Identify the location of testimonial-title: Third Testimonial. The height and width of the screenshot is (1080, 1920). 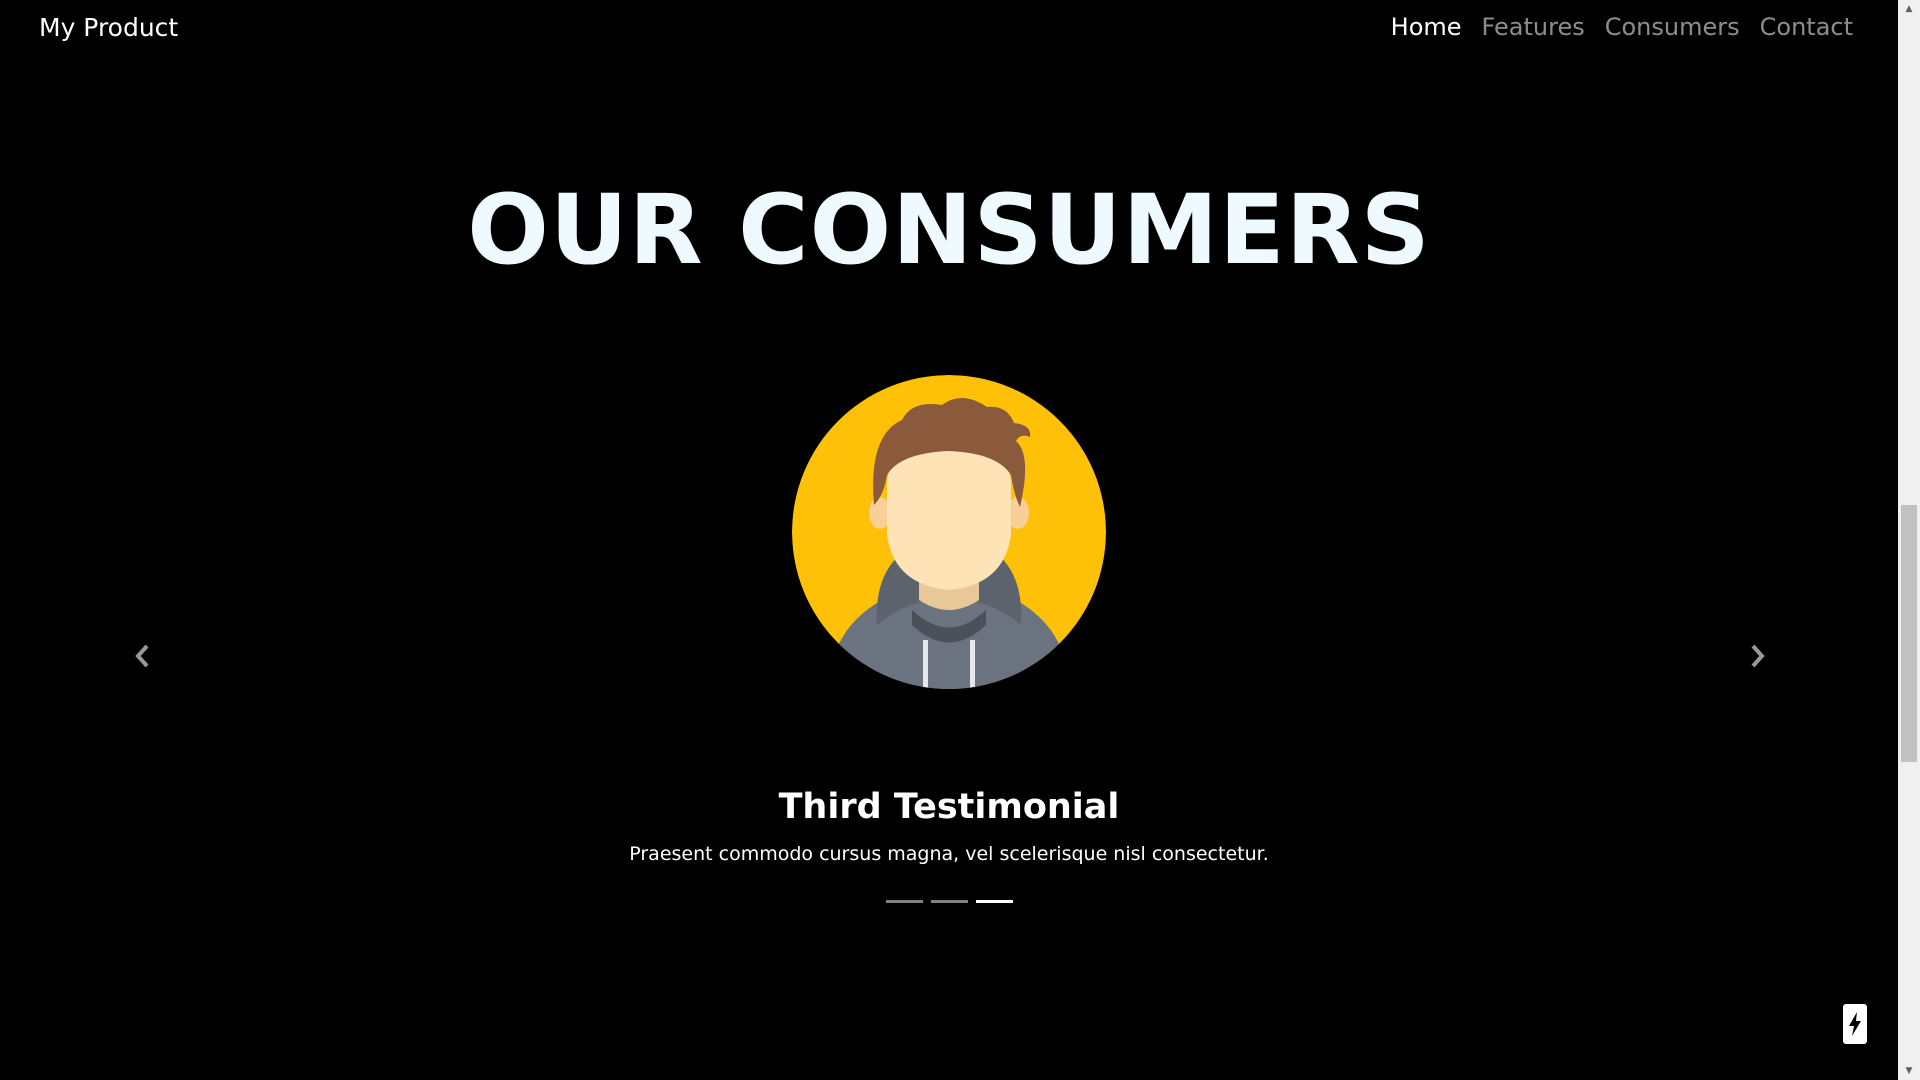
(949, 807).